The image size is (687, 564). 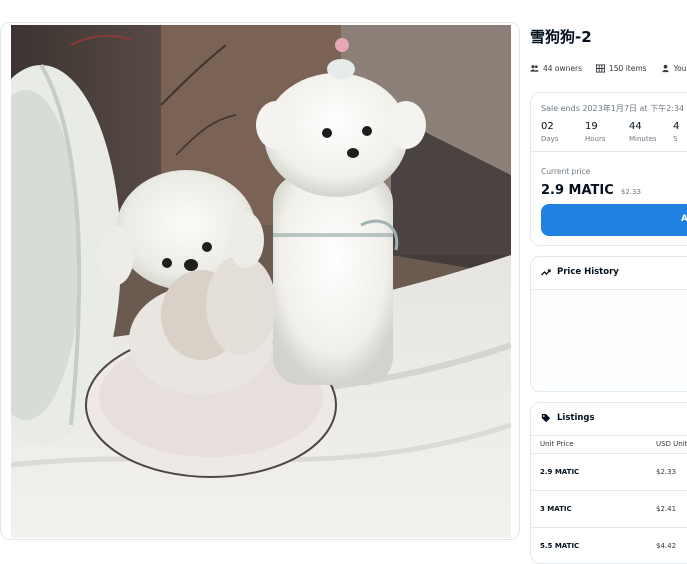 I want to click on top-bar, so click(x=343, y=11).